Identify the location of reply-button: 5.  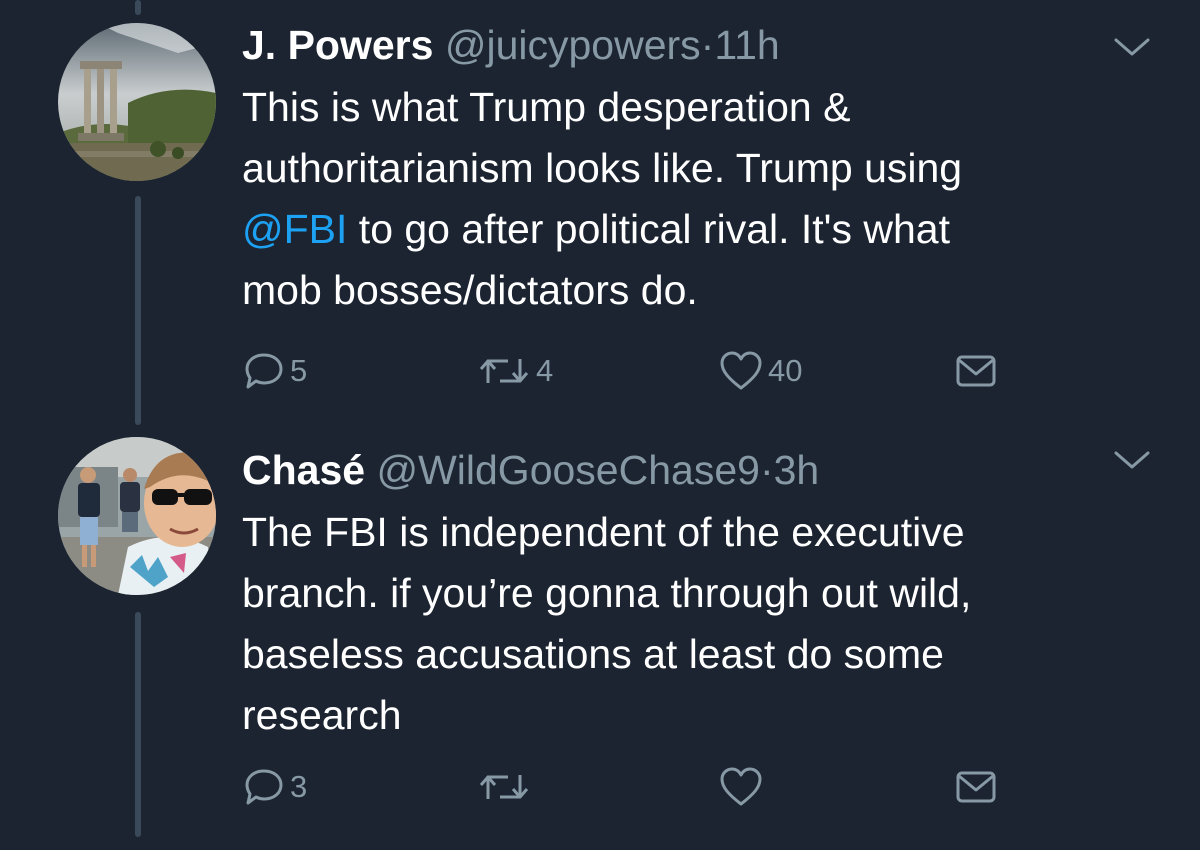
(274, 371).